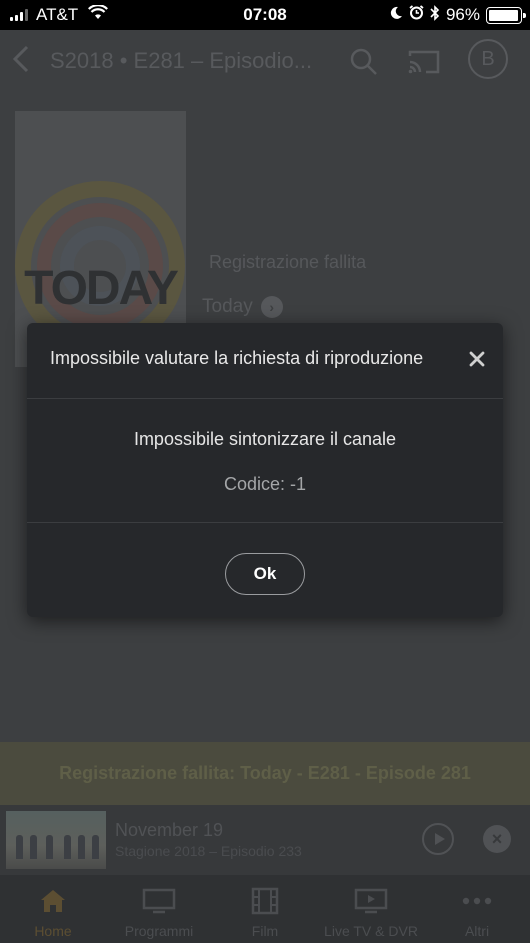 The width and height of the screenshot is (530, 943). What do you see at coordinates (462, 14) in the screenshot?
I see `battery-percent: 96%` at bounding box center [462, 14].